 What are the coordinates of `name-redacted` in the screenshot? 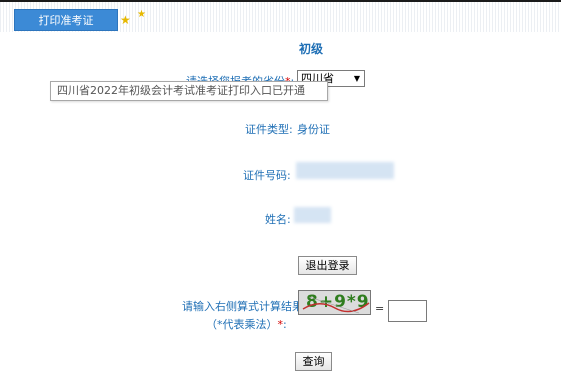 It's located at (312, 215).